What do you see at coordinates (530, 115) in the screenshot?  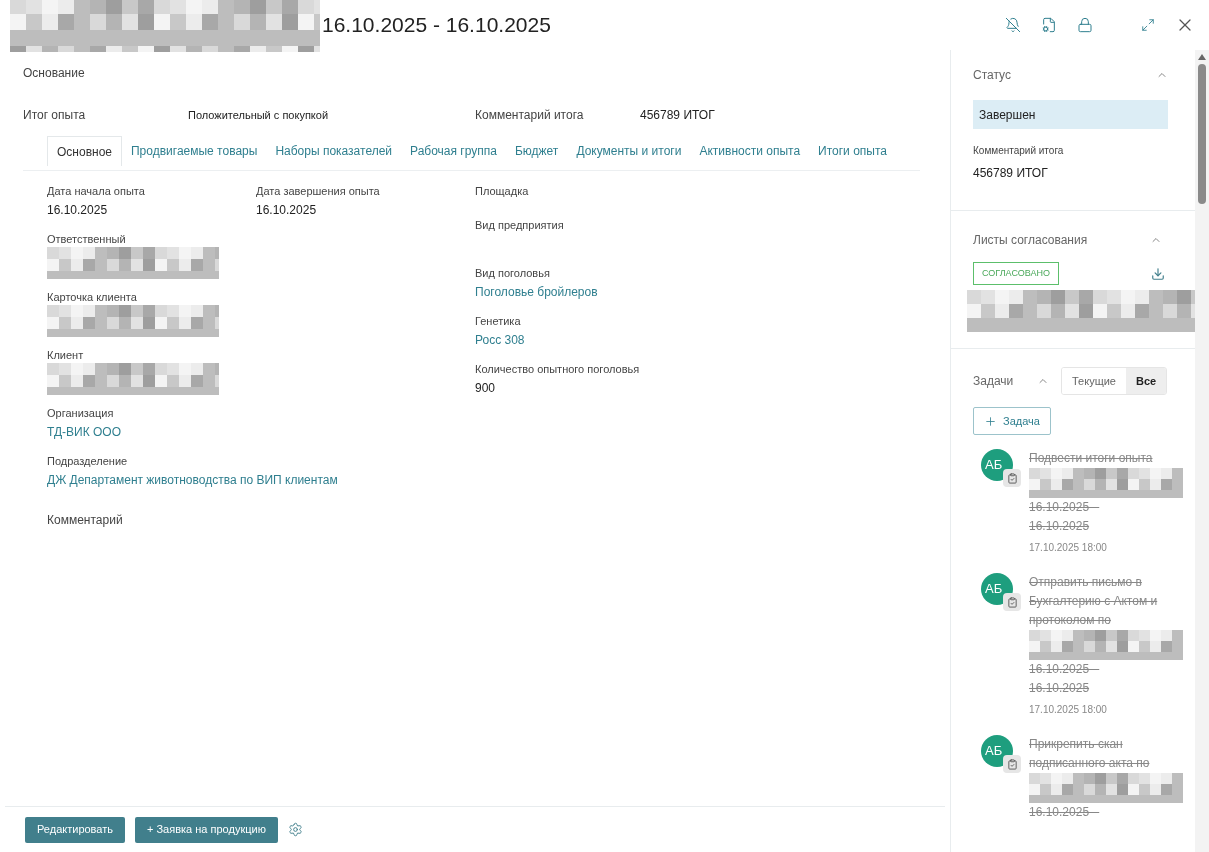 I see `comment-label: Комментарий итога` at bounding box center [530, 115].